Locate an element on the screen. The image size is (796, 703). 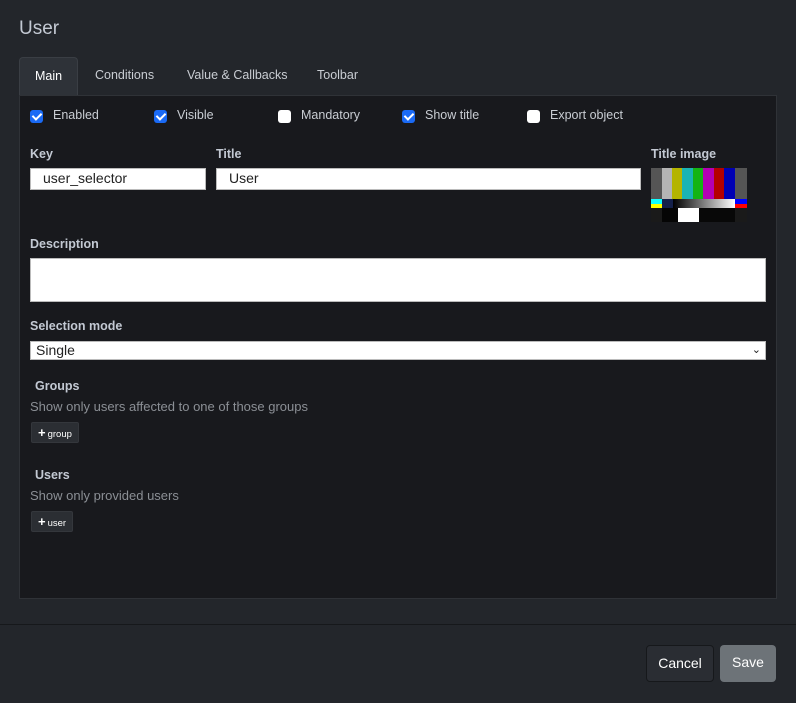
key-label: Key is located at coordinates (41, 154).